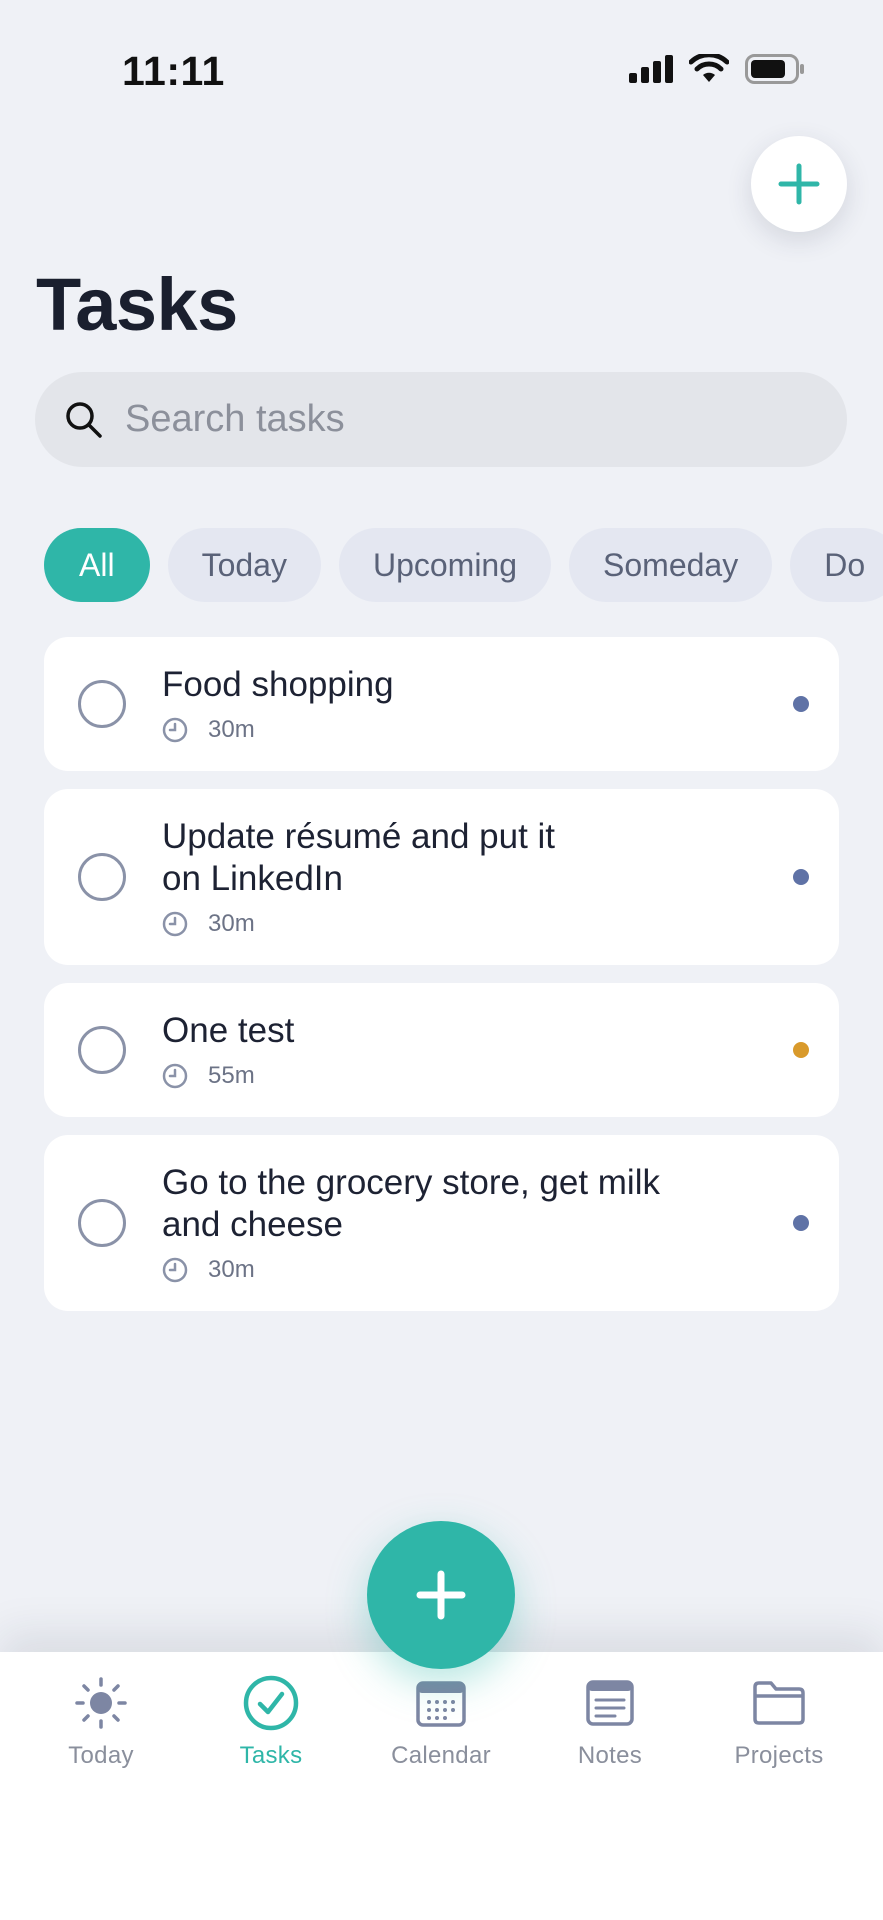  I want to click on tab-notes: Notes, so click(610, 1722).